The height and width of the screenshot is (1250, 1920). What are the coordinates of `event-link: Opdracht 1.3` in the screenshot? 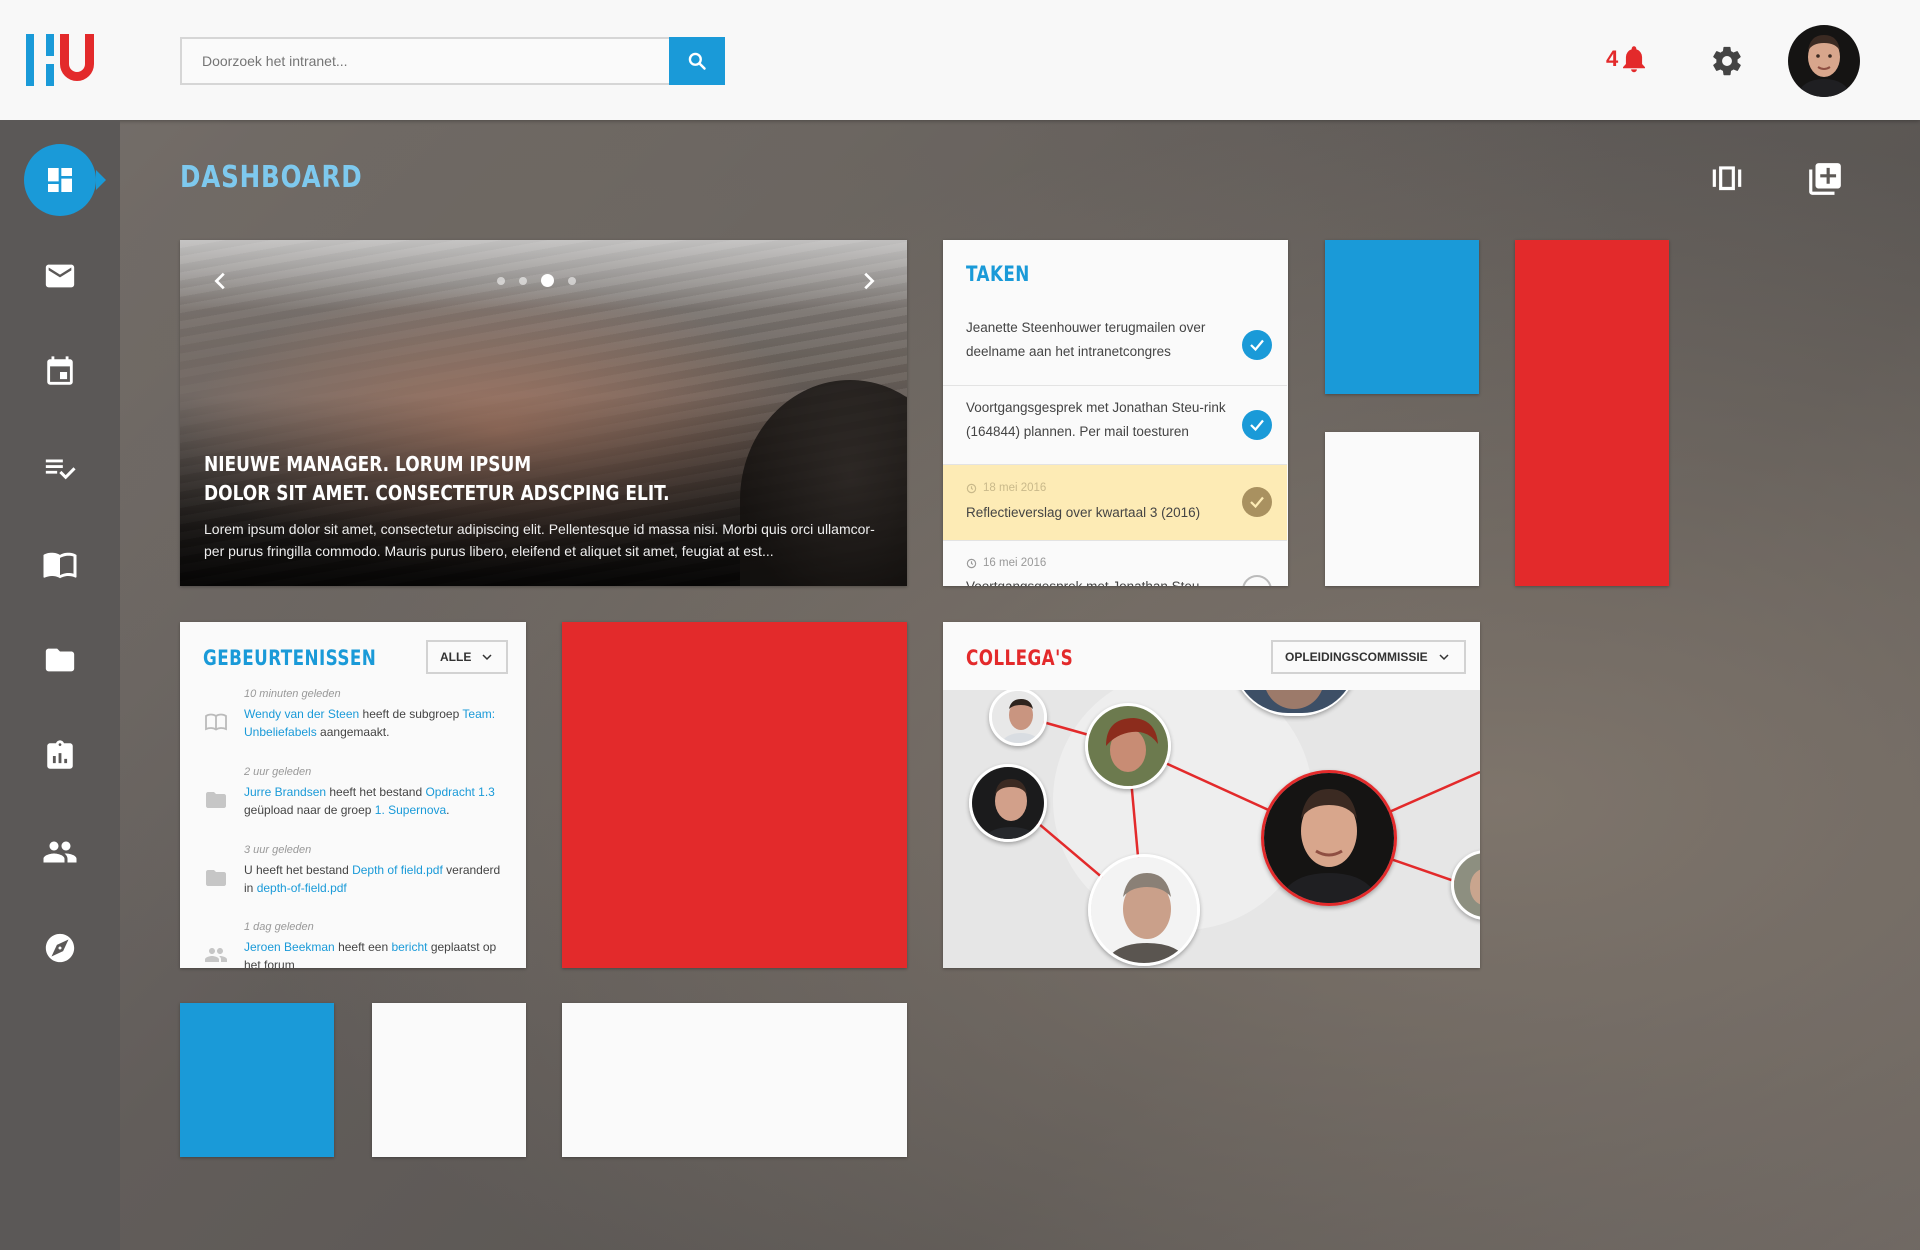 It's located at (459, 792).